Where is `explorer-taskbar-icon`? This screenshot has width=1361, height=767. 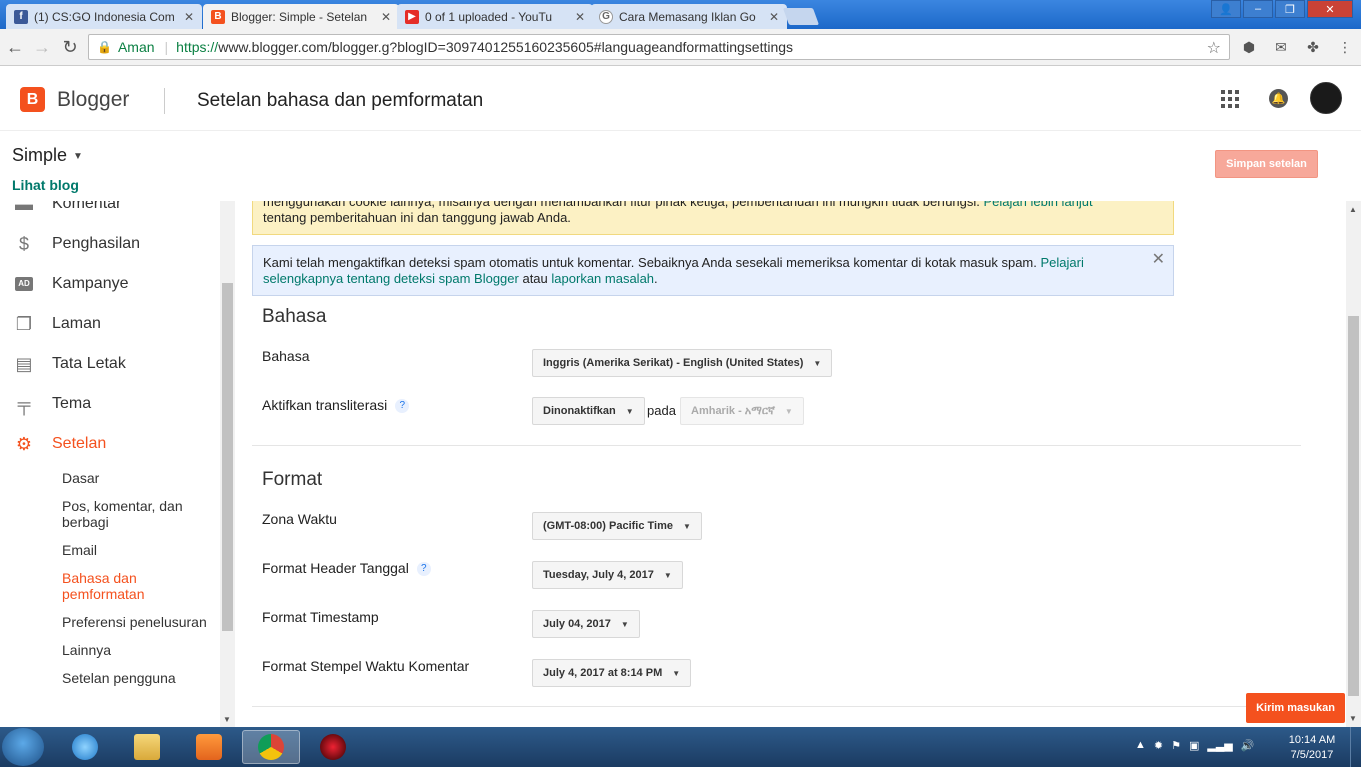 explorer-taskbar-icon is located at coordinates (147, 747).